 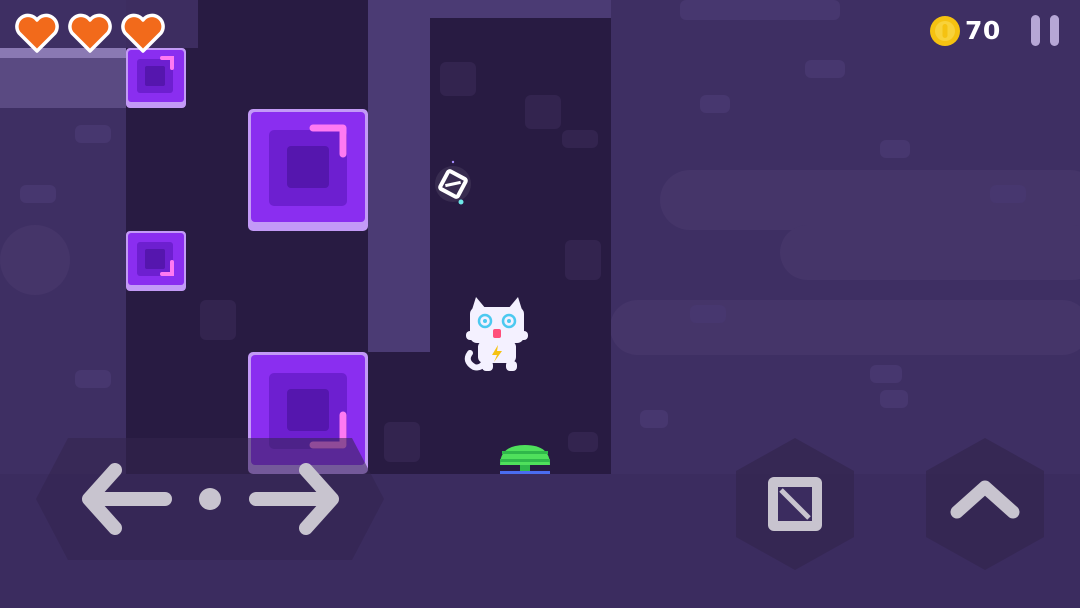 I want to click on jump-button, so click(x=985, y=504).